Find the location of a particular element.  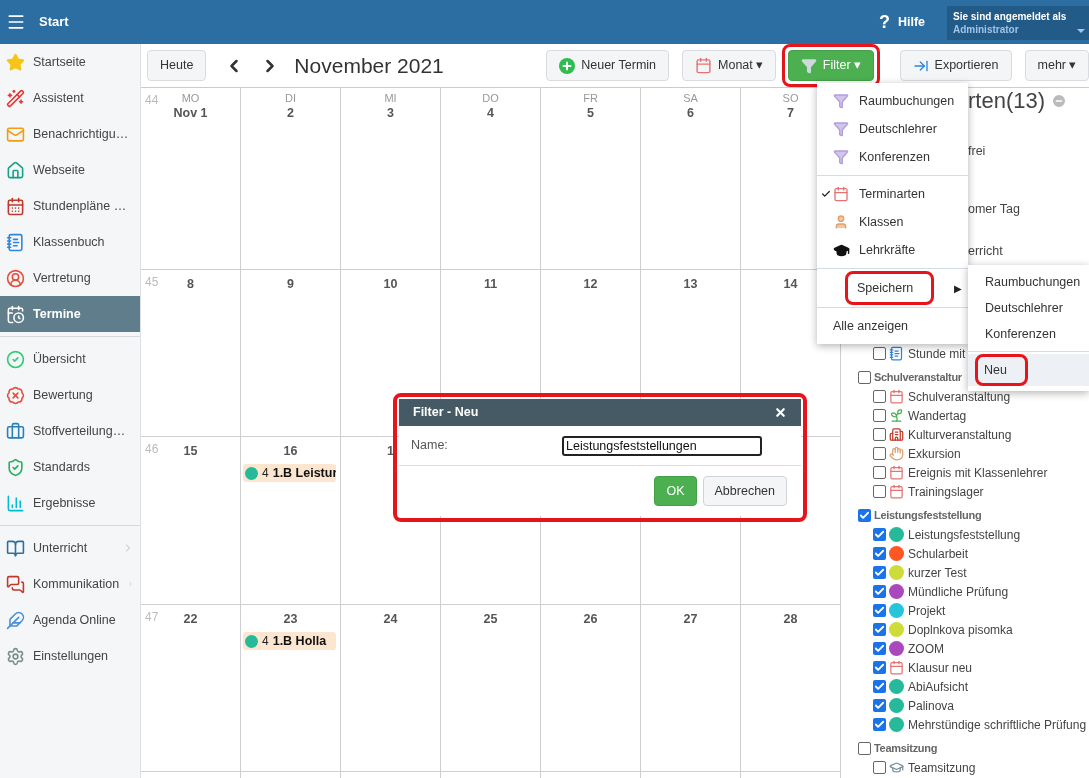

filter-option-label: Leistungsfeststellung is located at coordinates (964, 535).